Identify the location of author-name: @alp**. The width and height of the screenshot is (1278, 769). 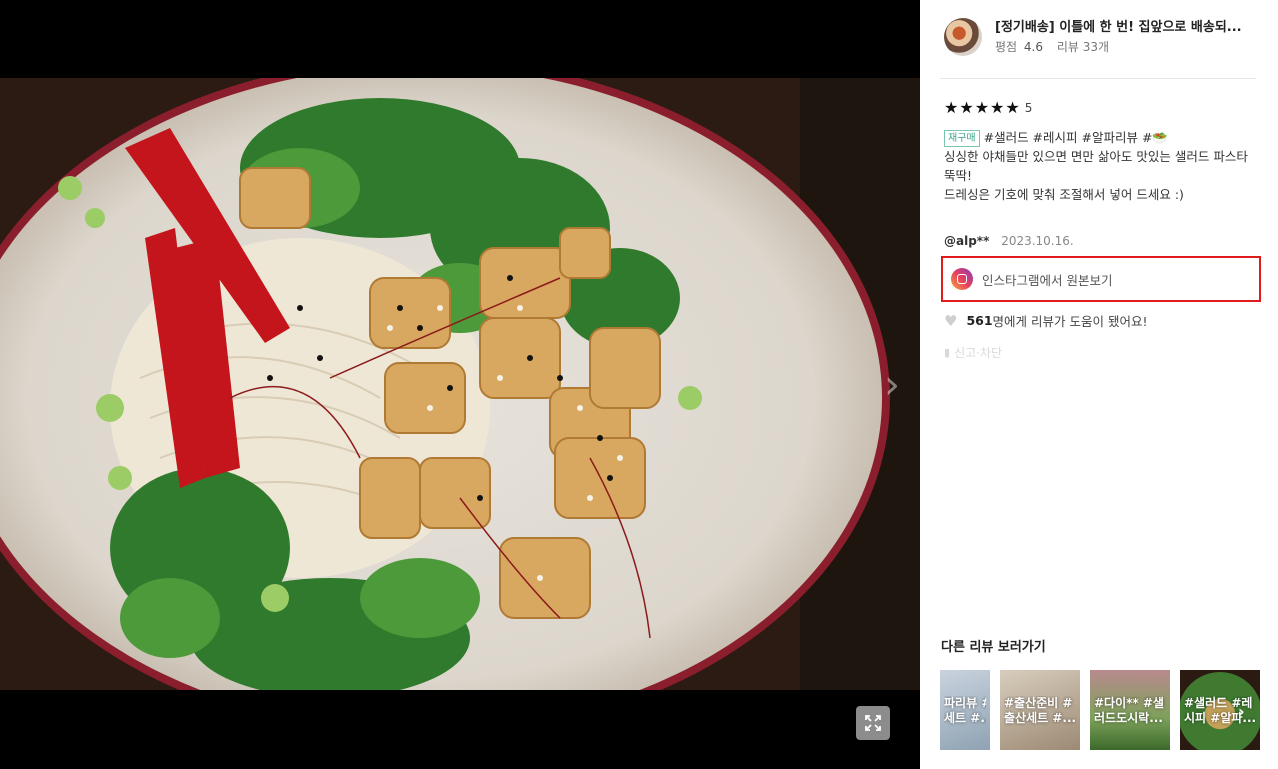
(967, 241).